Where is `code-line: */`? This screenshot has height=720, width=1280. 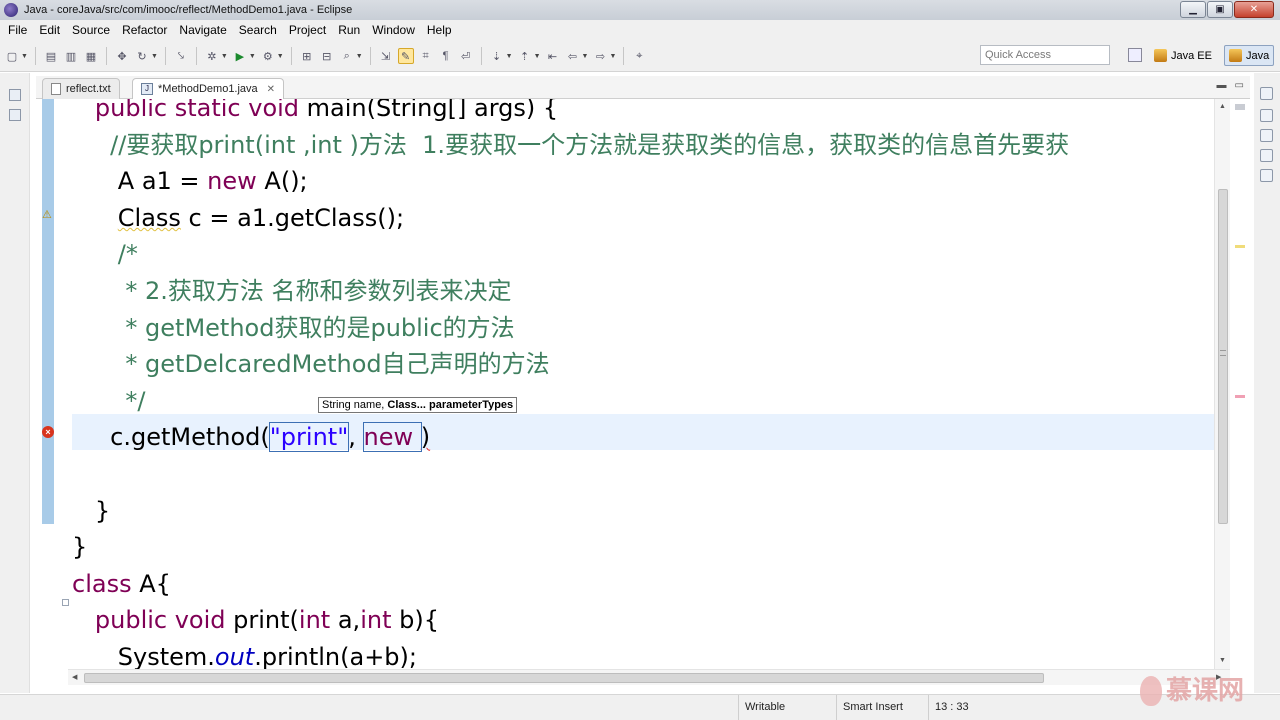 code-line: */ is located at coordinates (570, 401).